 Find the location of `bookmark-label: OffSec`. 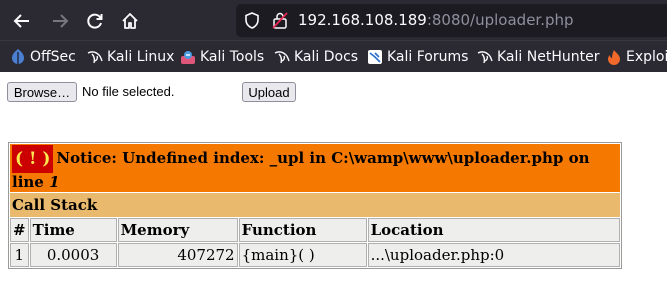

bookmark-label: OffSec is located at coordinates (53, 57).